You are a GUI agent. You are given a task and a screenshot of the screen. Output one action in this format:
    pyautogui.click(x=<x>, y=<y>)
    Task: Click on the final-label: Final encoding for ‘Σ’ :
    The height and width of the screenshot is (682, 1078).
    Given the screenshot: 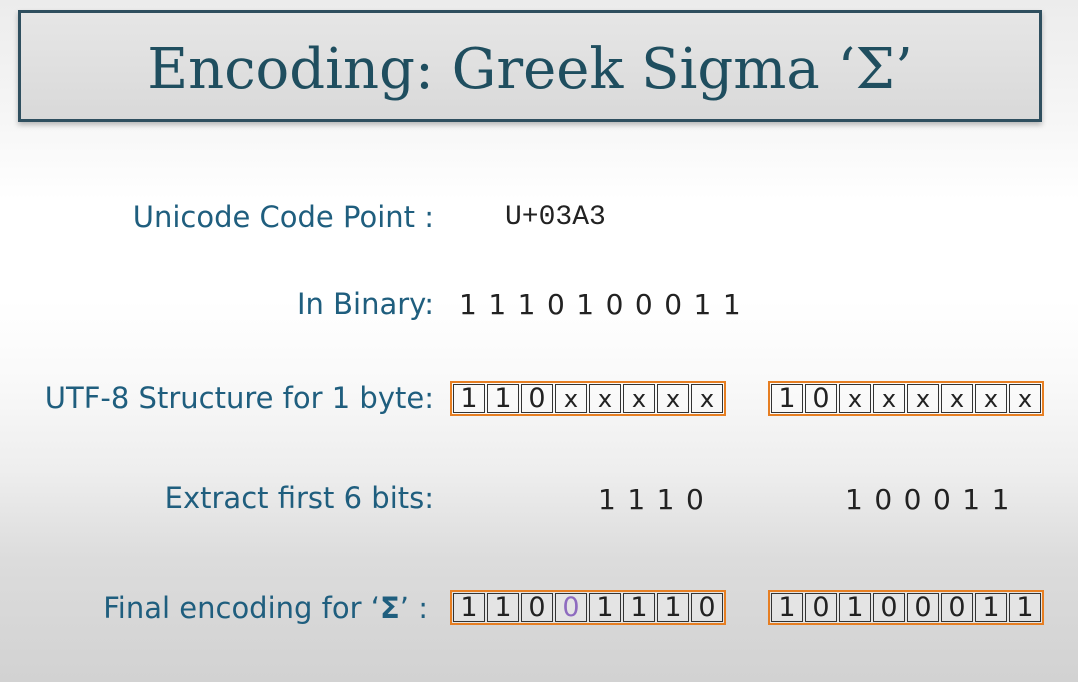 What is the action you would take?
    pyautogui.click(x=265, y=608)
    